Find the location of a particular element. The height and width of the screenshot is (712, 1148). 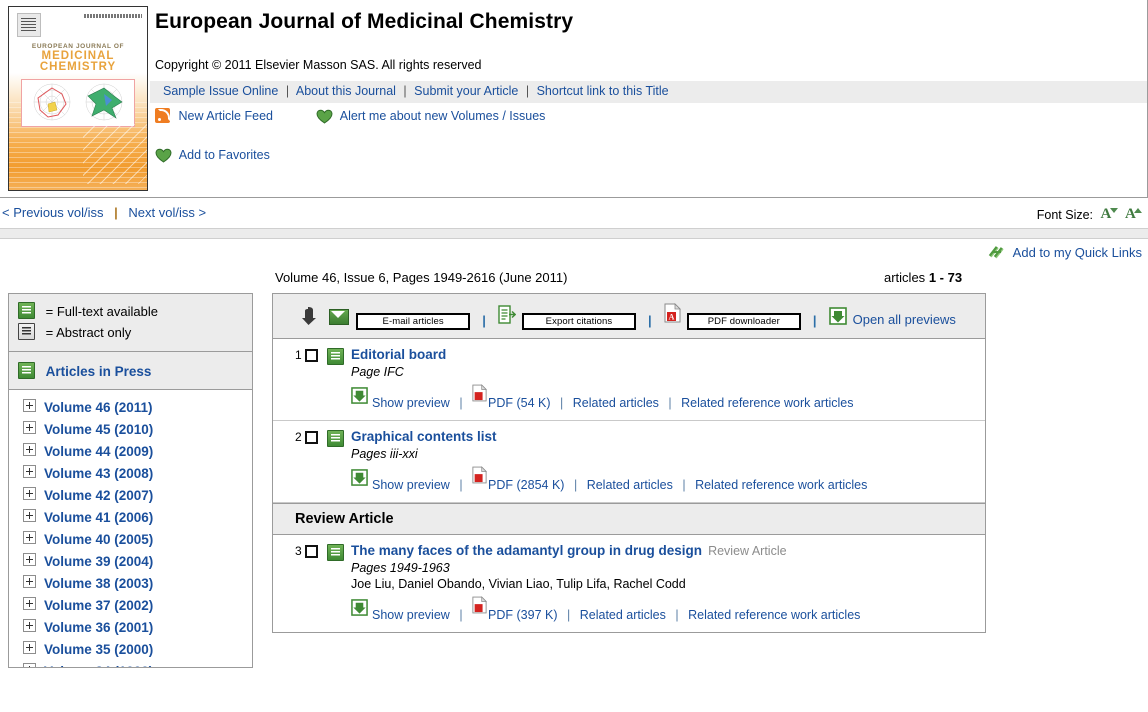

volume-link: Volume 37 (2002) is located at coordinates (98, 605).